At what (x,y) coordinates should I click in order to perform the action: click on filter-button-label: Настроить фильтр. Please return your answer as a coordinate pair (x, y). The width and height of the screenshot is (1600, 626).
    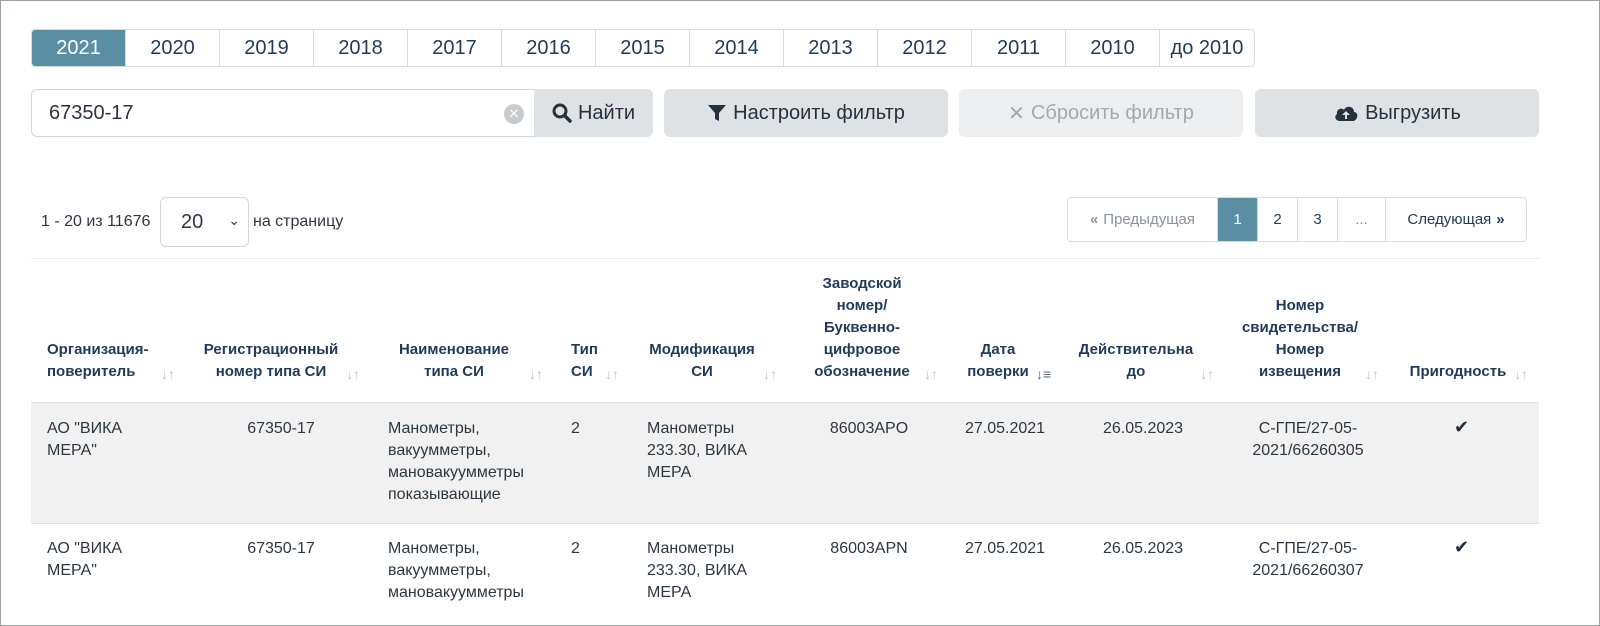
    Looking at the image, I should click on (819, 112).